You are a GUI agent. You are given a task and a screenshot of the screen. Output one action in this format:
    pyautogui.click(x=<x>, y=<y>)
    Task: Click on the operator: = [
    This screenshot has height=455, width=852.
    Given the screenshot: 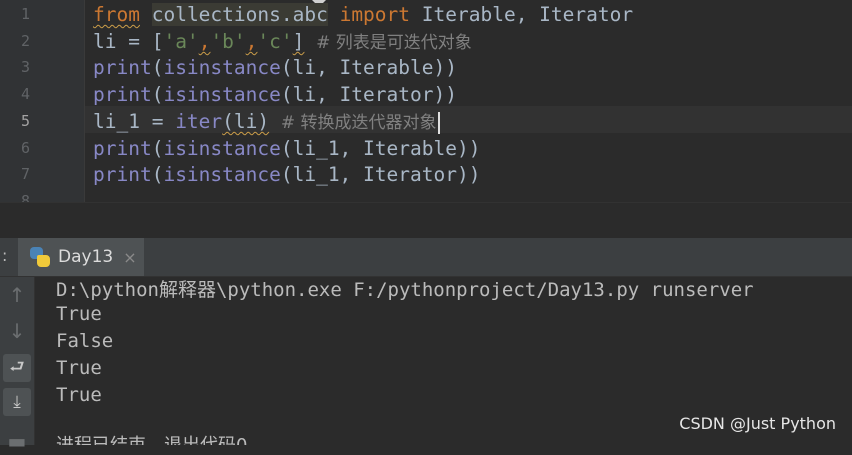 What is the action you would take?
    pyautogui.click(x=140, y=41)
    